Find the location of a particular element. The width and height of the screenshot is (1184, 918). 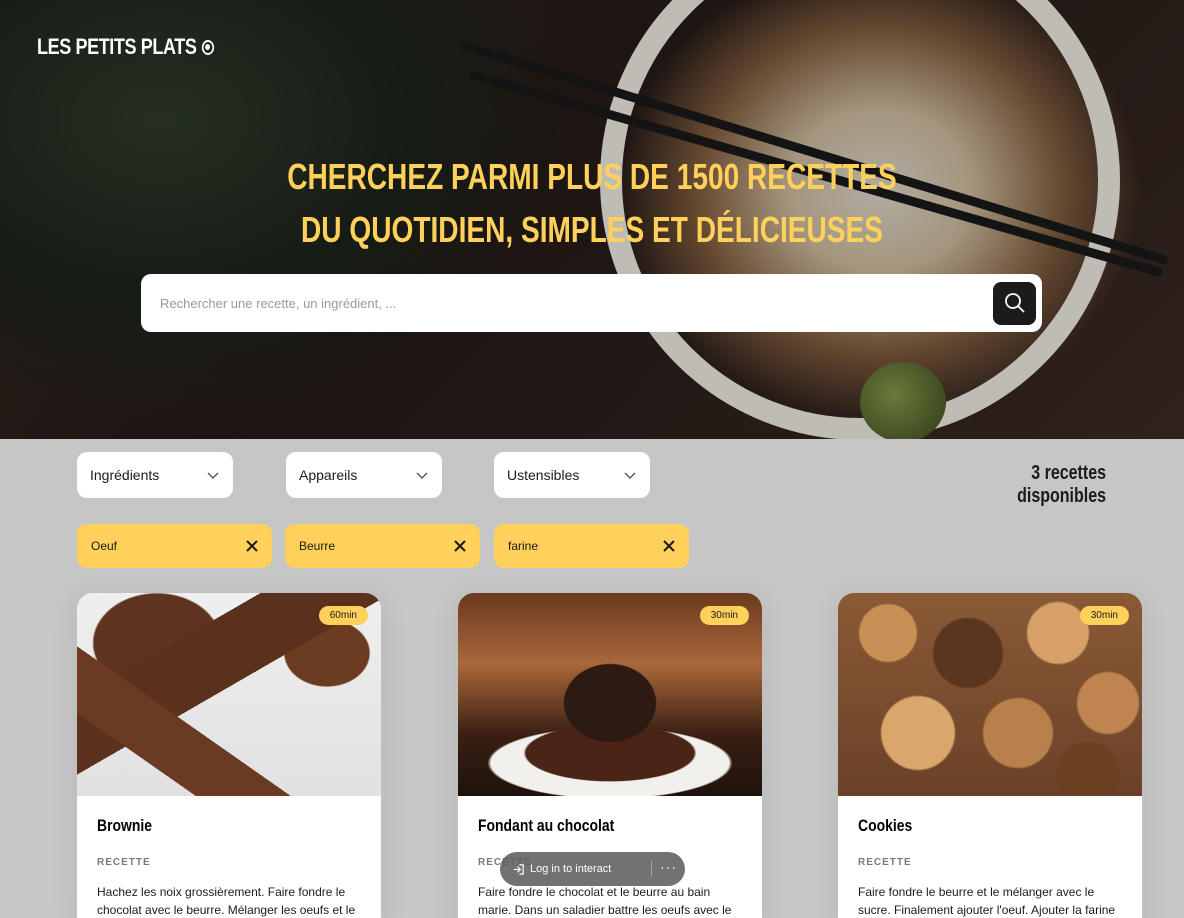

search-input is located at coordinates (567, 303).